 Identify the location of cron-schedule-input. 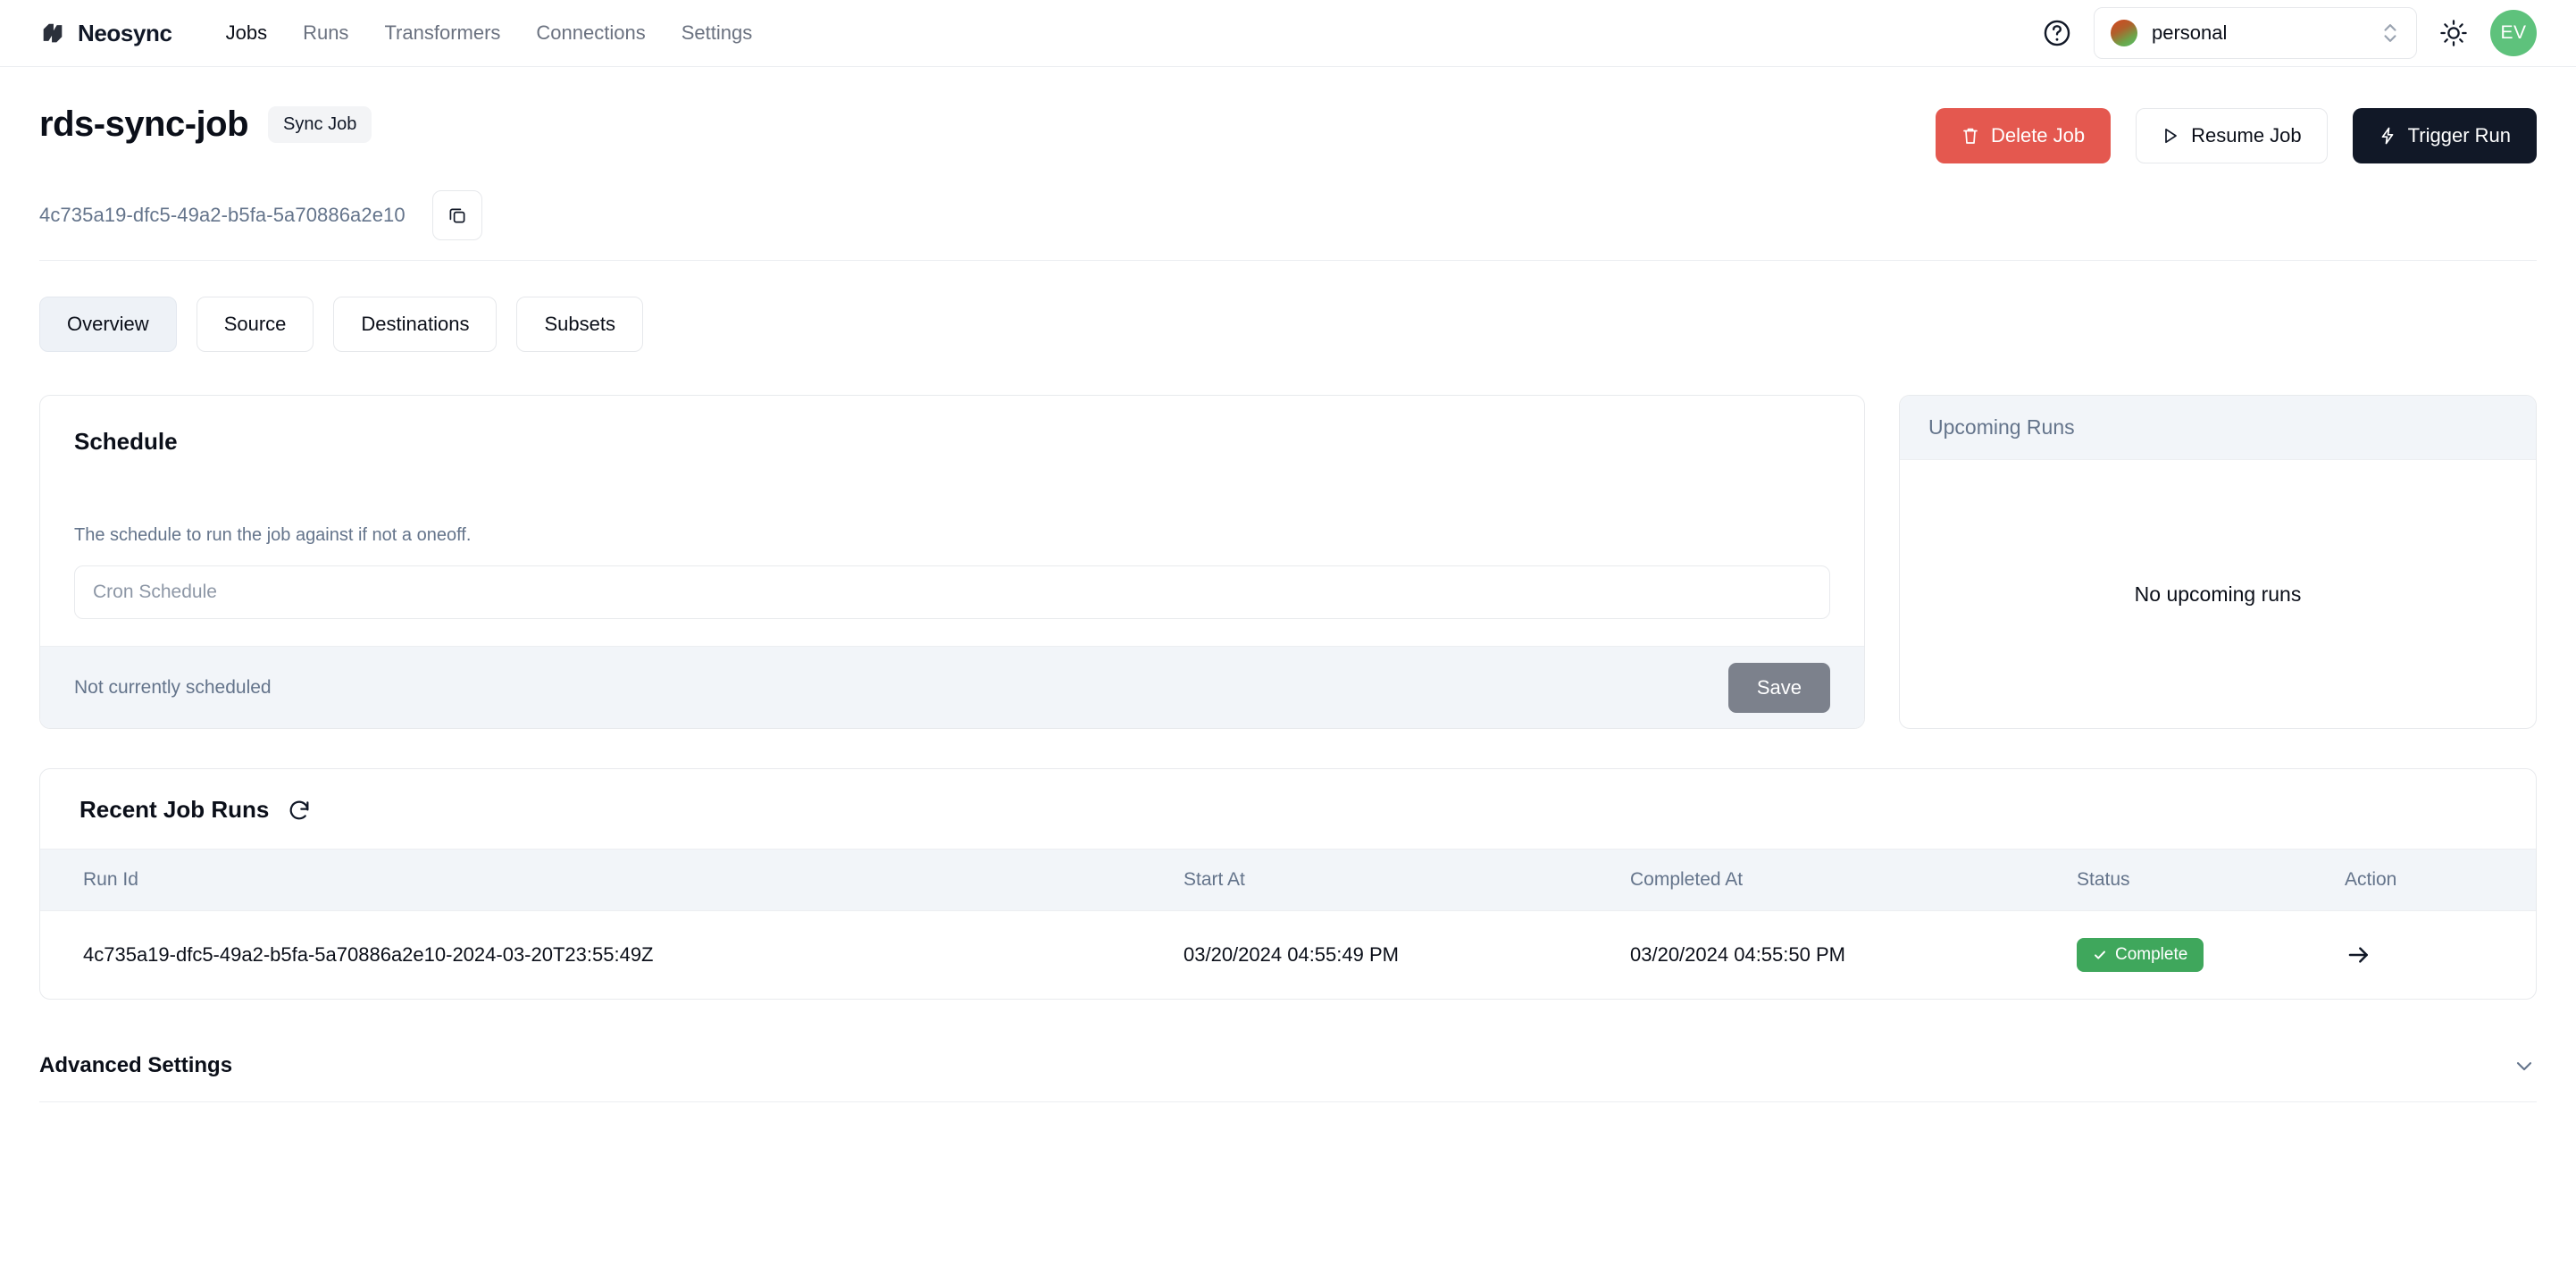
(952, 592).